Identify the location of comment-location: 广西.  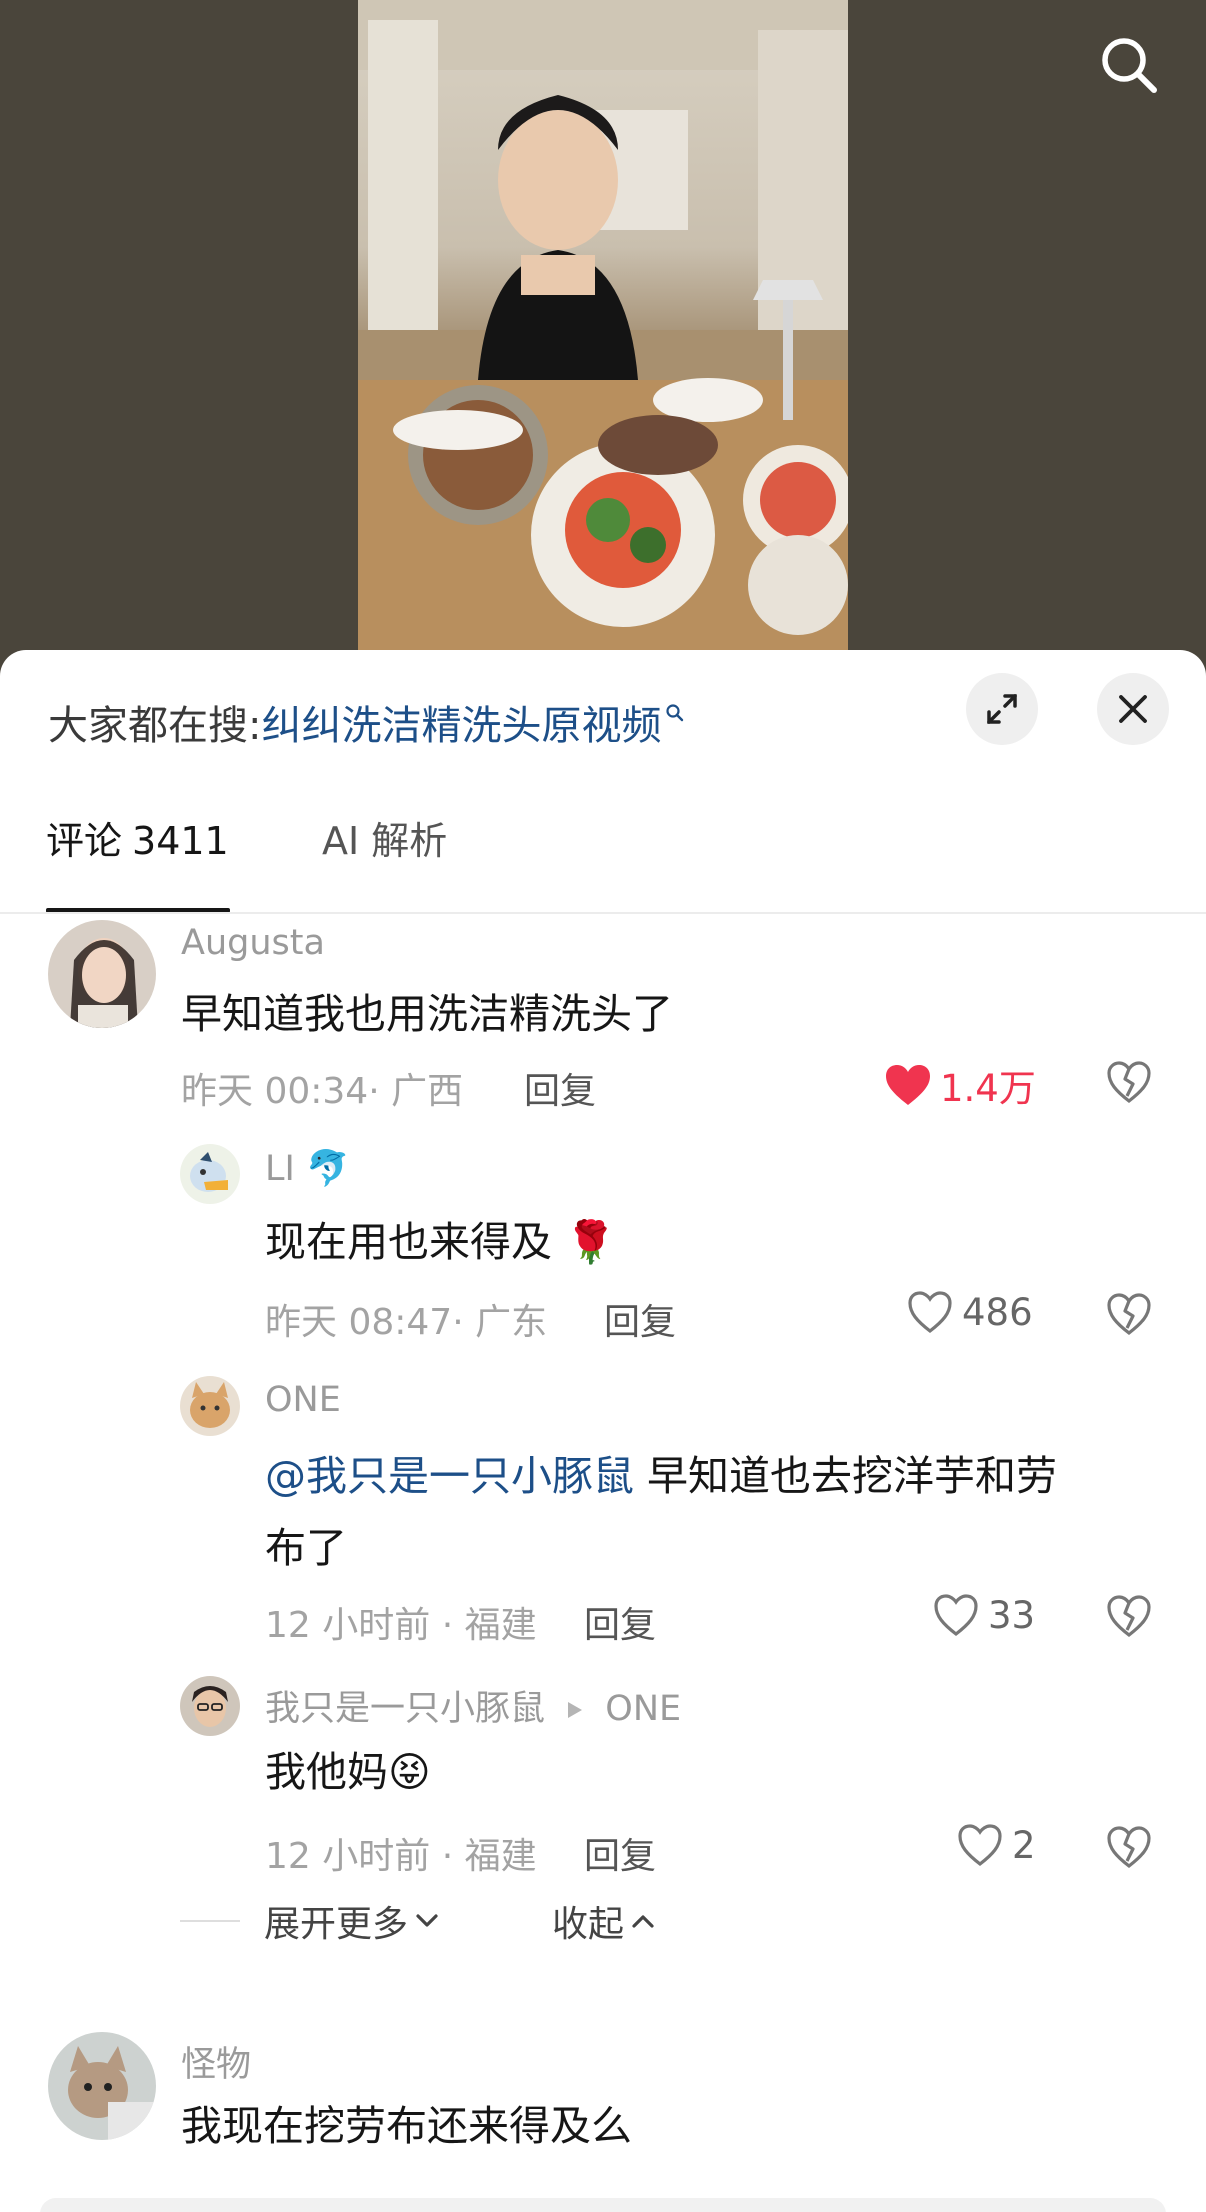
(427, 1091).